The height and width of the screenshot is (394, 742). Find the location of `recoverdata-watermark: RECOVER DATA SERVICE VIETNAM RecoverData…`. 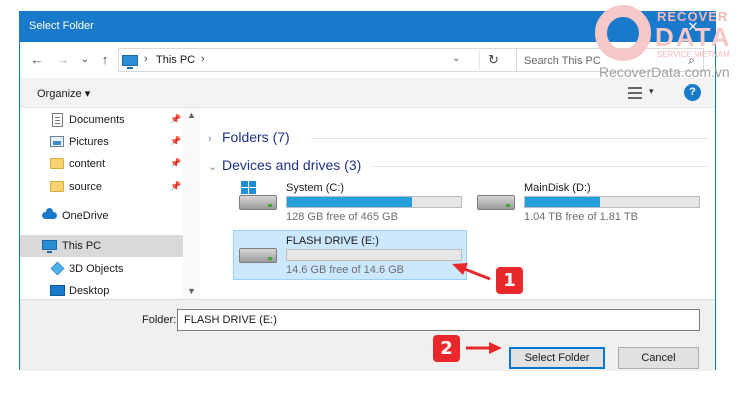

recoverdata-watermark: RECOVER DATA SERVICE VIETNAM RecoverData… is located at coordinates (668, 42).